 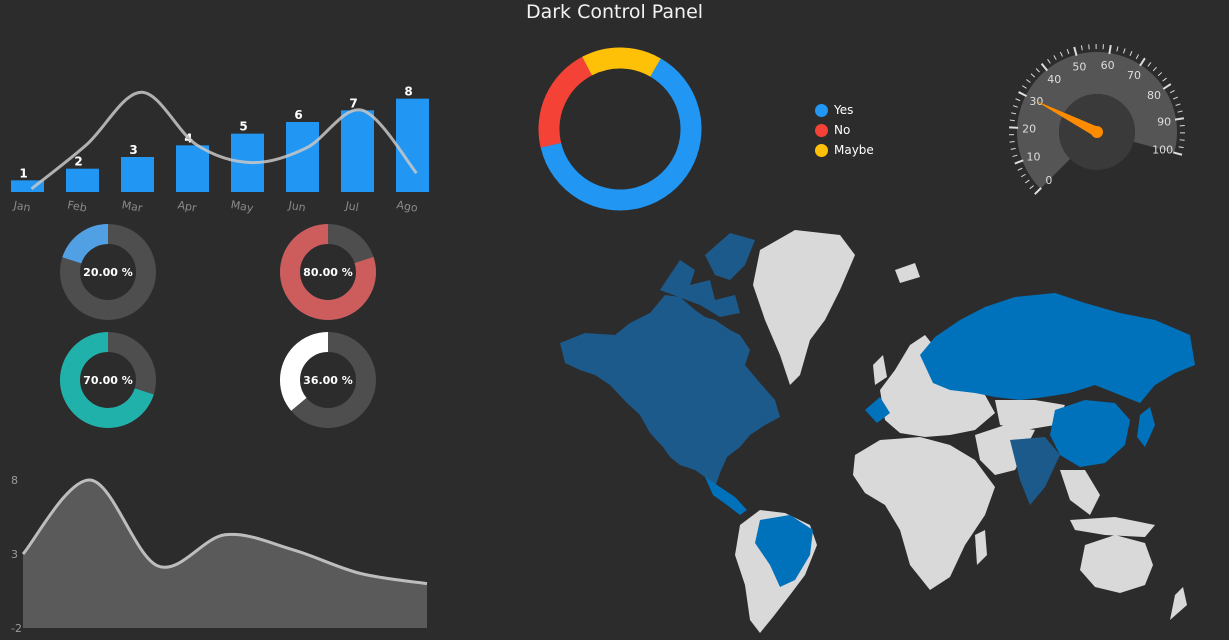 What do you see at coordinates (1146, 427) in the screenshot?
I see `map-japan` at bounding box center [1146, 427].